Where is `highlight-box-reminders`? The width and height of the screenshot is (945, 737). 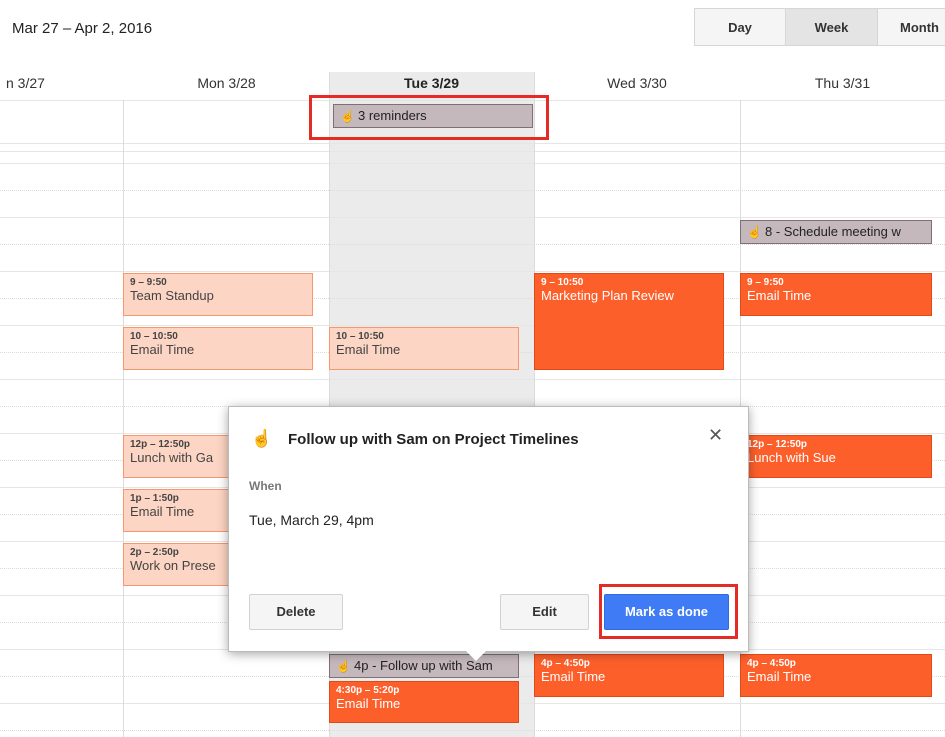 highlight-box-reminders is located at coordinates (429, 117).